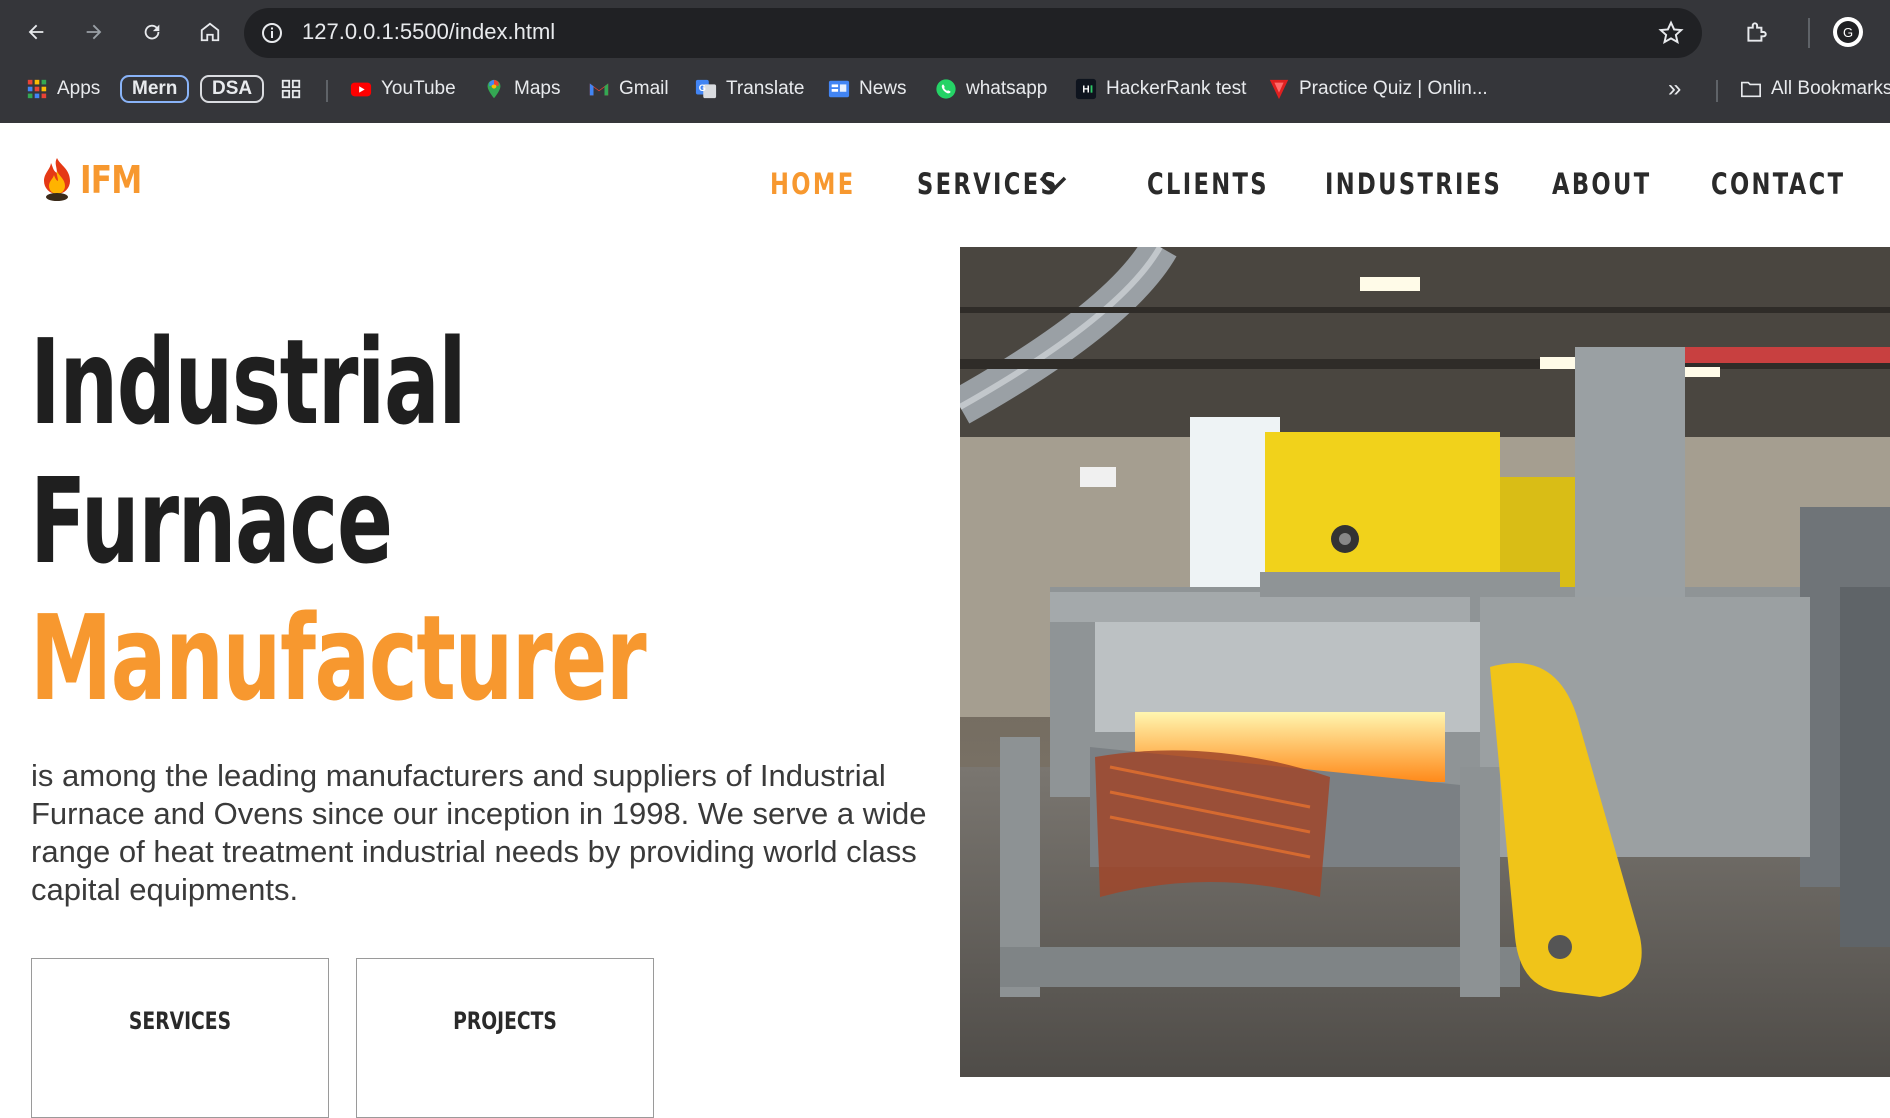  I want to click on nav-home: HOME, so click(812, 184).